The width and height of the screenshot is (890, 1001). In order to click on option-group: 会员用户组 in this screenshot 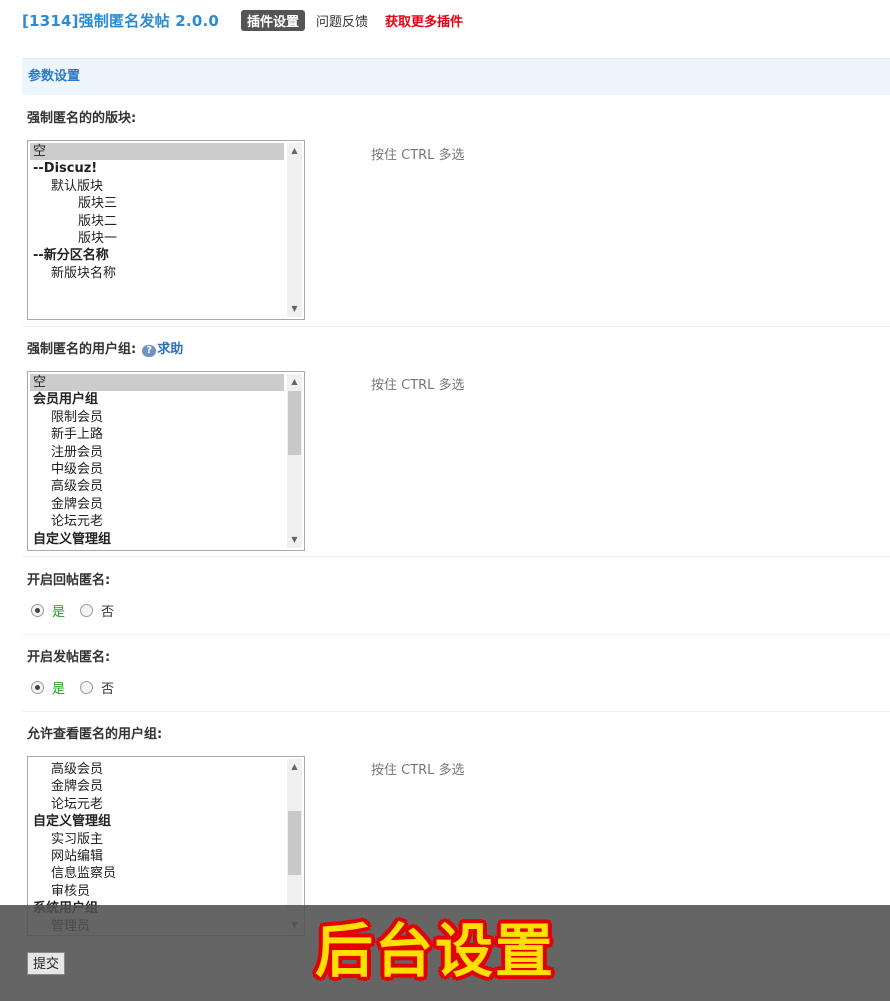, I will do `click(157, 399)`.